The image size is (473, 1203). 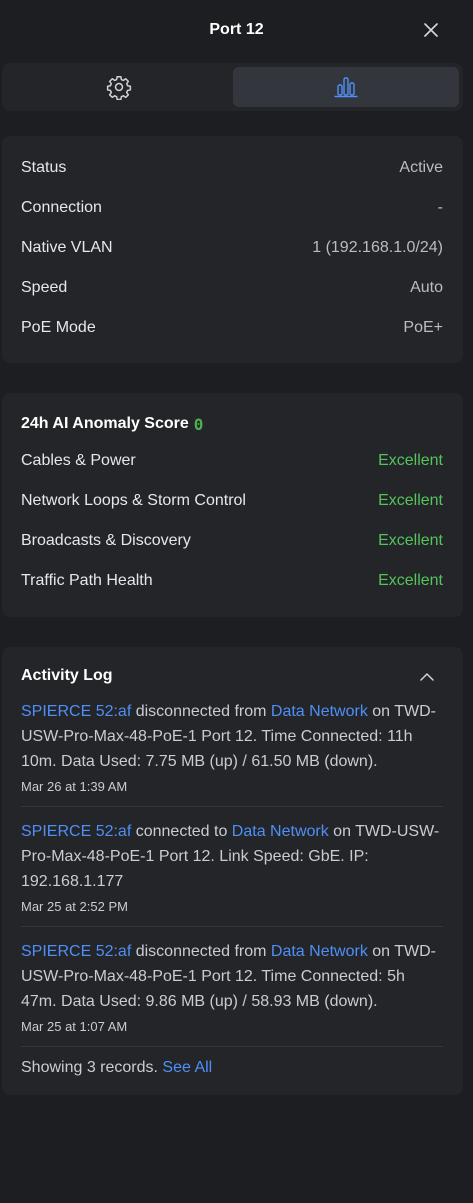 I want to click on anomaly-row: Broadcasts & Discovery Excellent, so click(x=232, y=541).